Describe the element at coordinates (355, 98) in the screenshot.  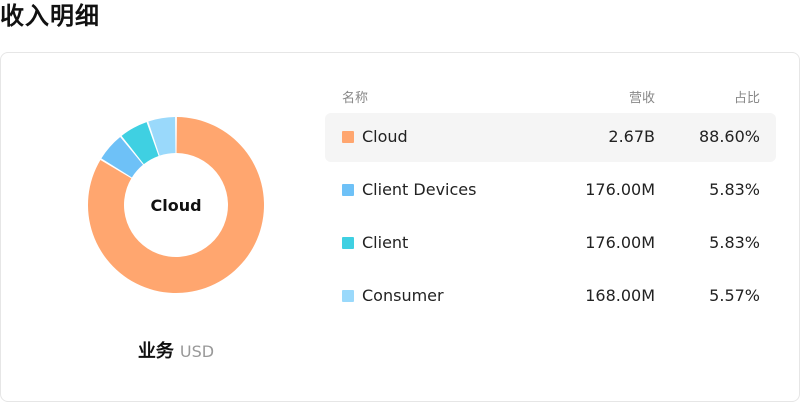
I see `column-header-name: 名称` at that location.